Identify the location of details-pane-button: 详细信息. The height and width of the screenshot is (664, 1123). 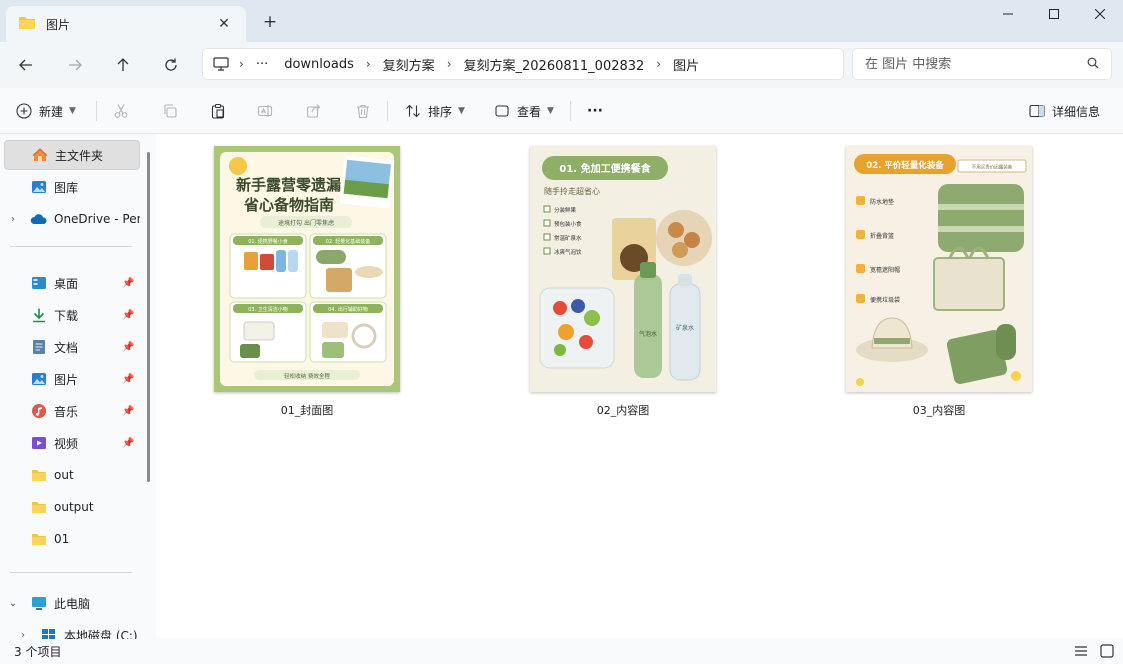
(1064, 111).